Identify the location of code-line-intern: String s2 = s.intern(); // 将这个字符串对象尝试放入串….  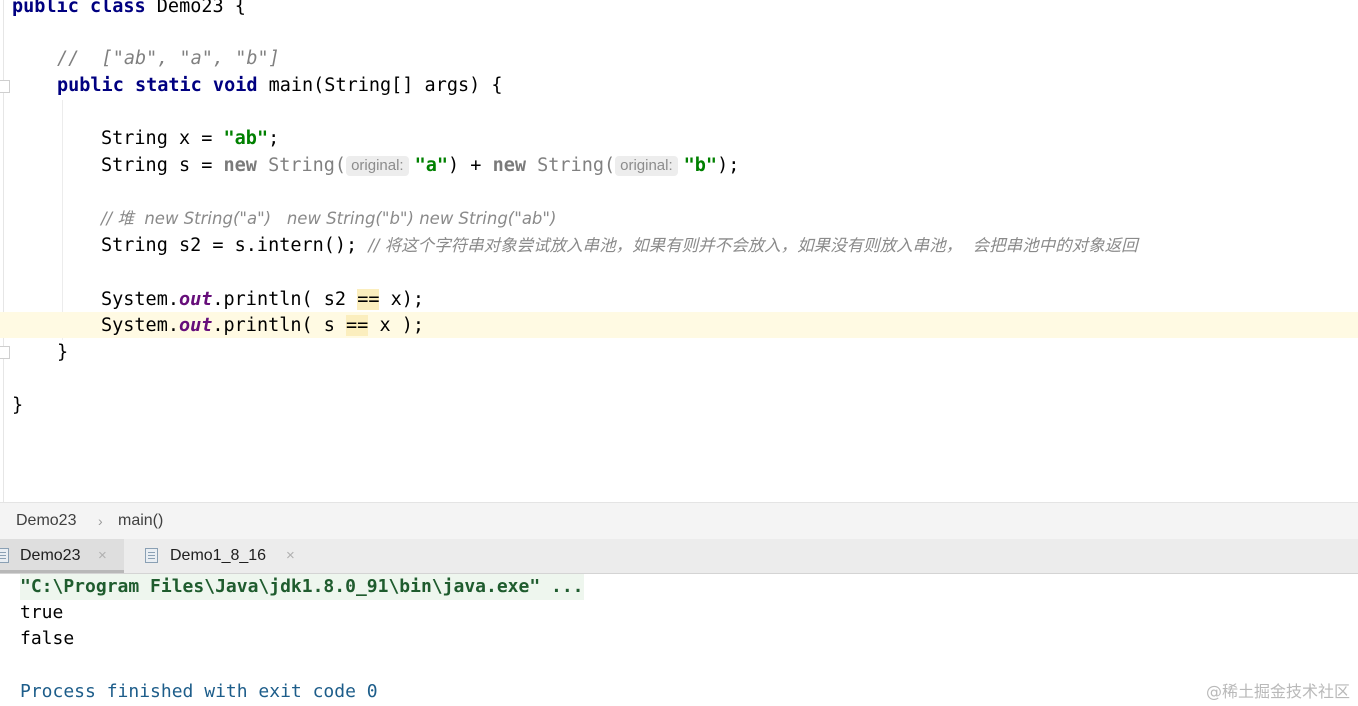
(619, 246).